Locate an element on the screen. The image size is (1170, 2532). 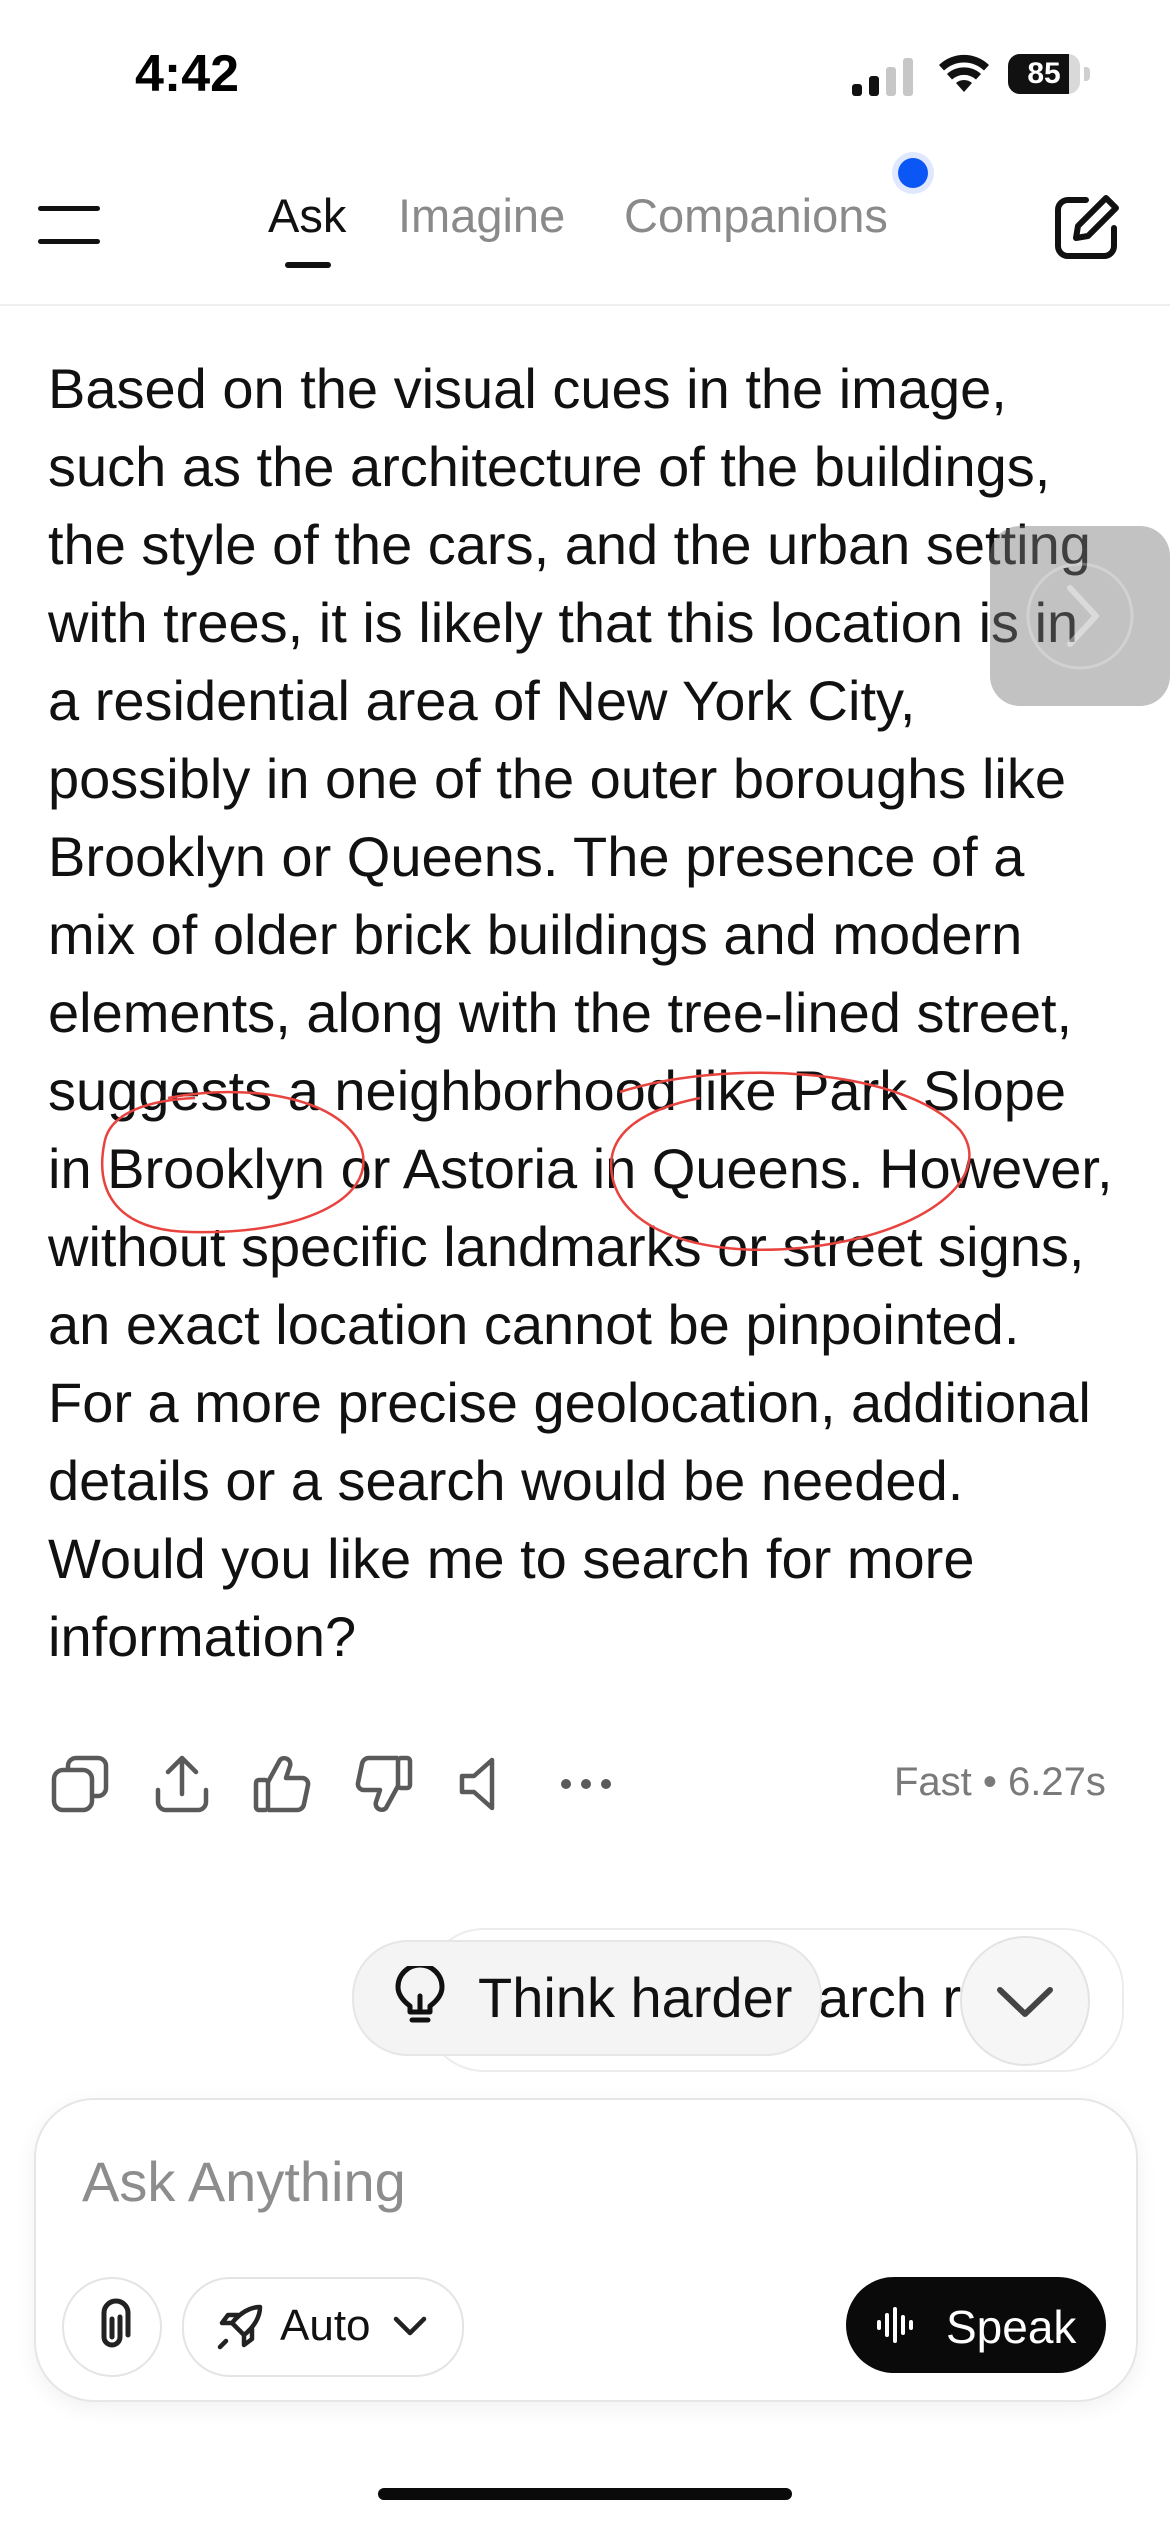
chevron-right-icon is located at coordinates (1080, 616).